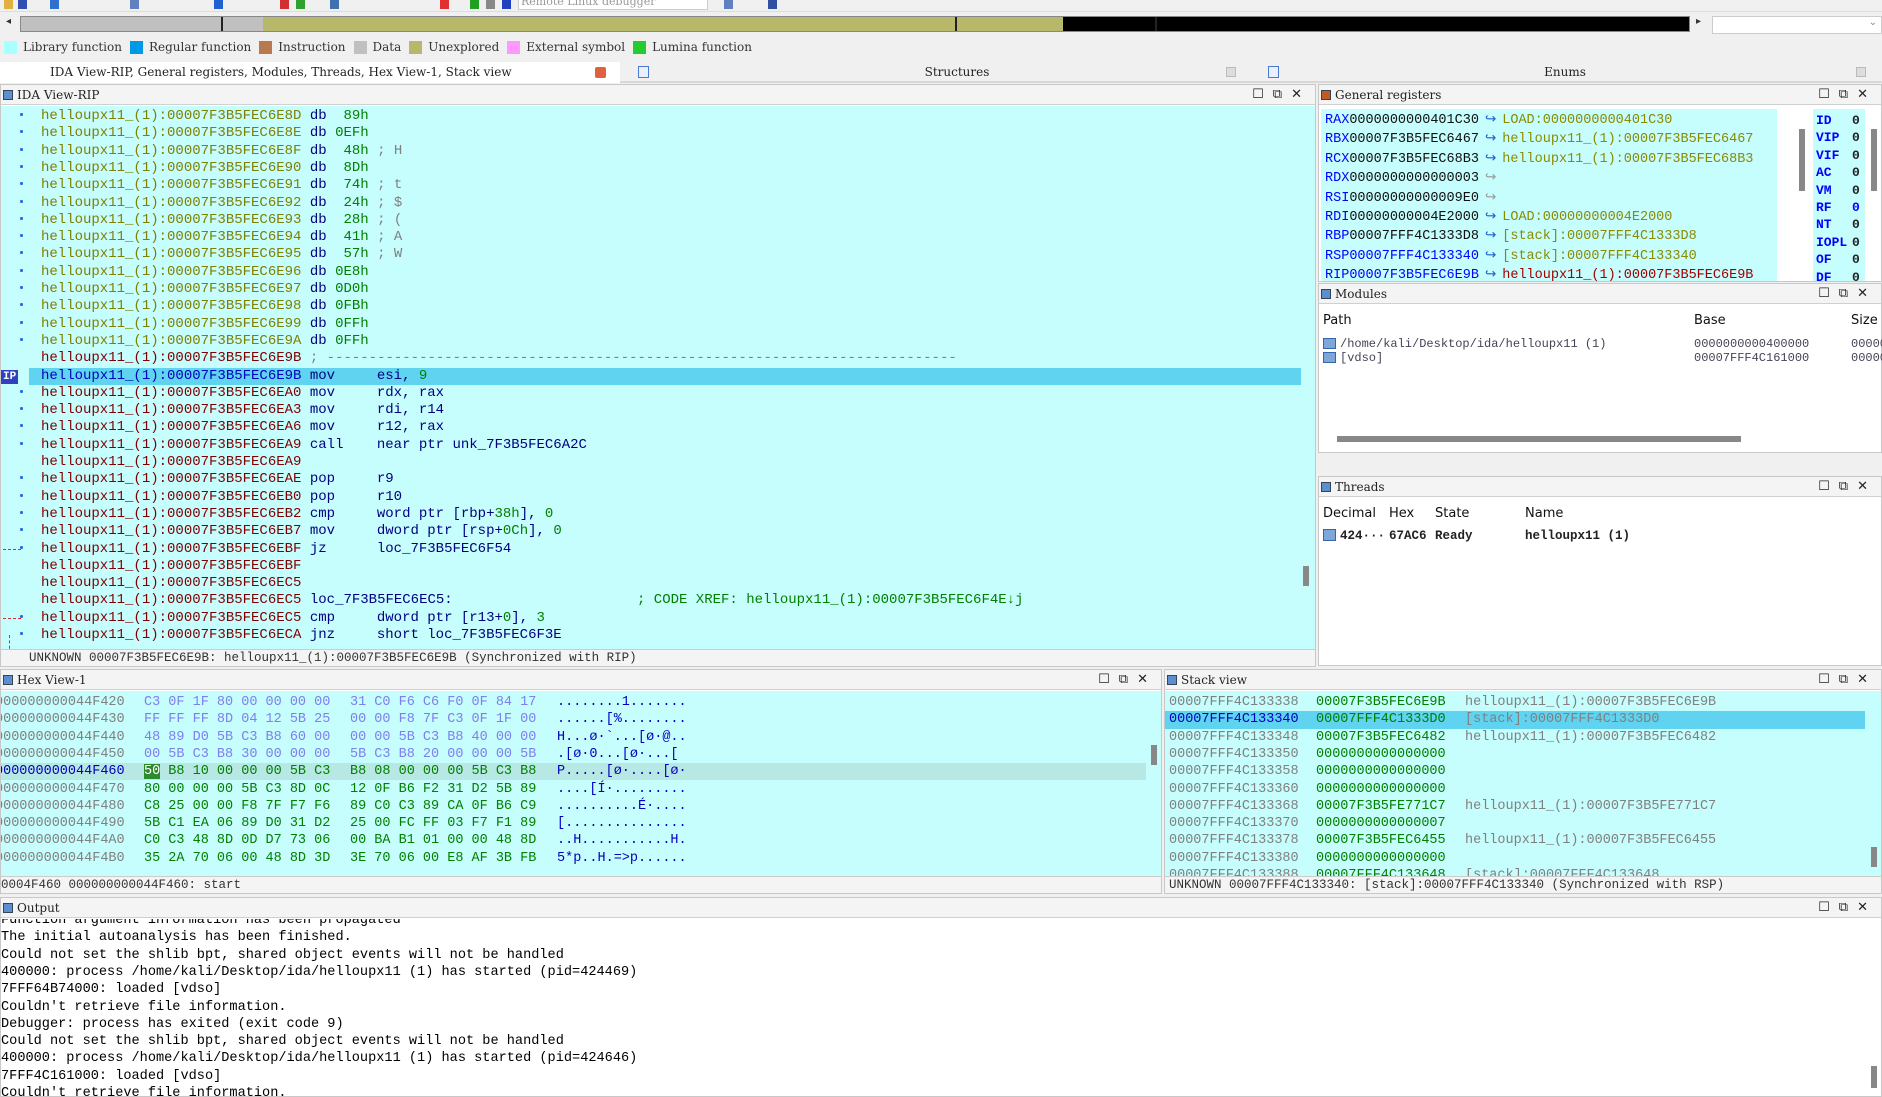  Describe the element at coordinates (205, 341) in the screenshot. I see `disasm-line: helloupx11_(1):00007F3B5FEC6E9A db 0FFh` at that location.